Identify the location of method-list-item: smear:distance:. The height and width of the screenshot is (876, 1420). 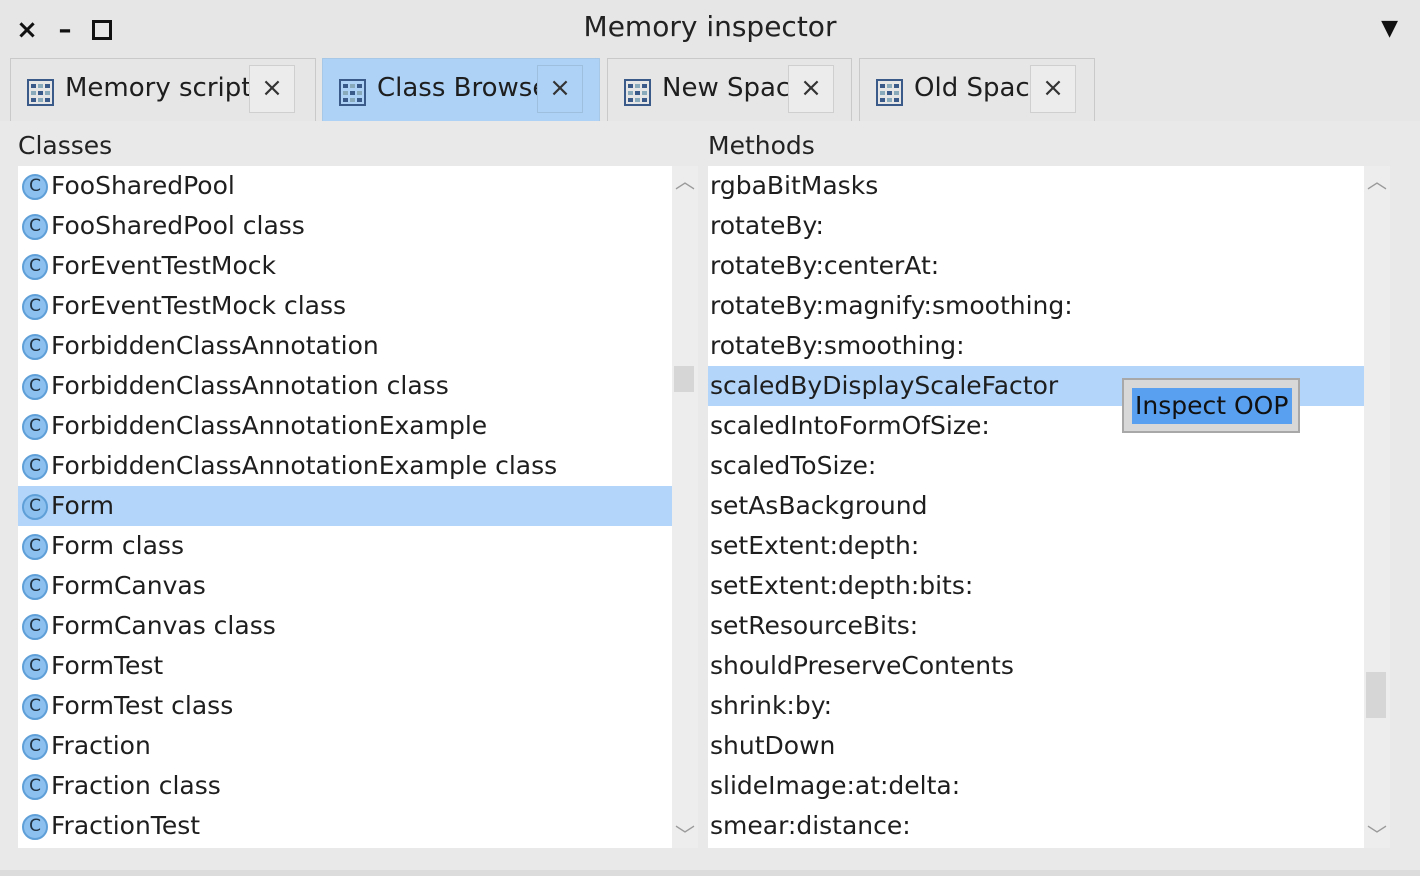
(1036, 826).